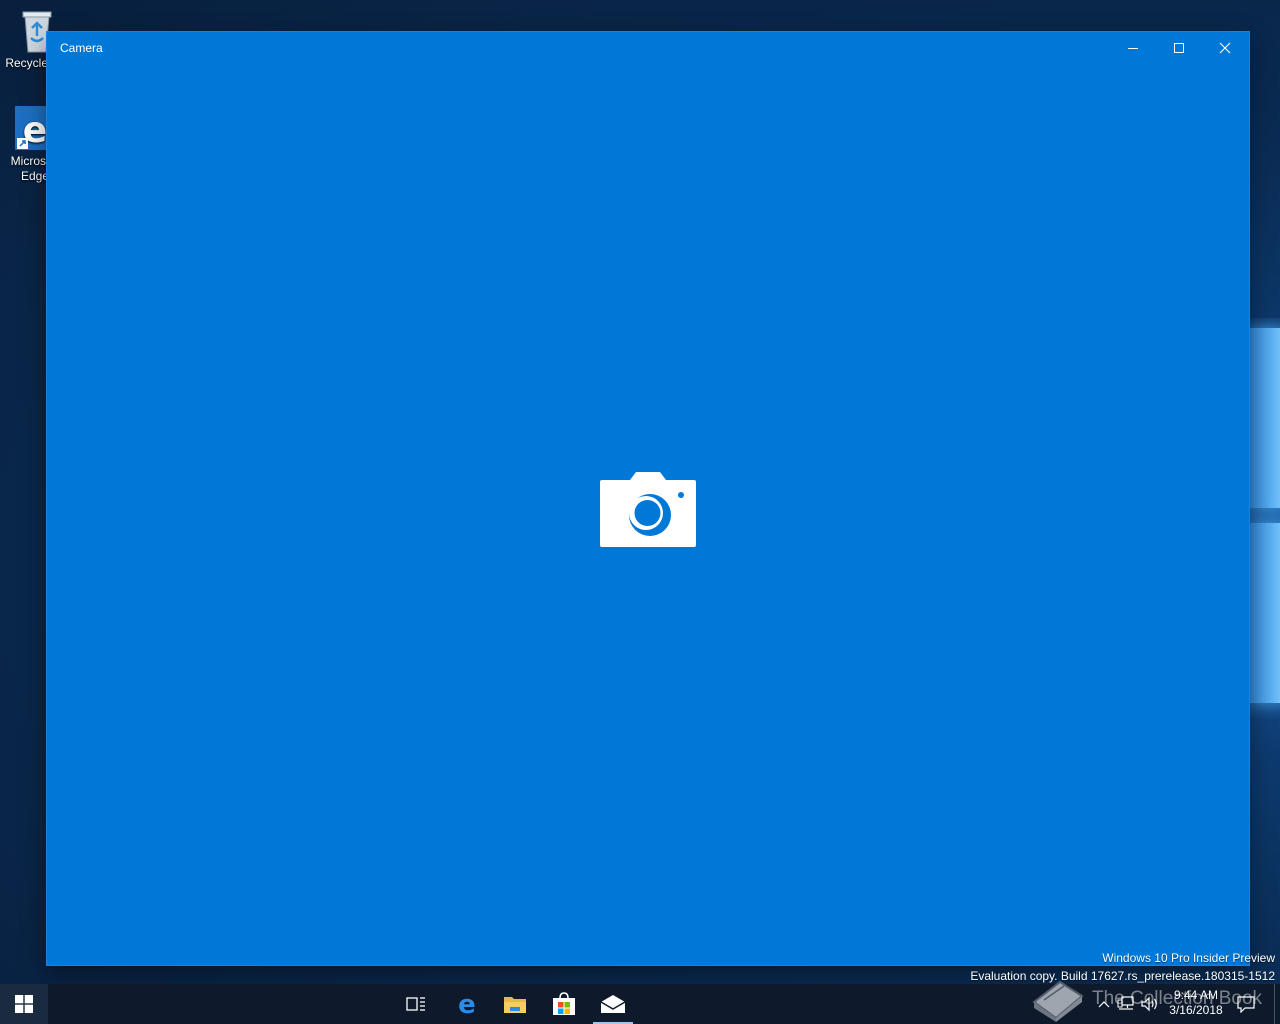 The height and width of the screenshot is (1024, 1280). What do you see at coordinates (1264, 518) in the screenshot?
I see `wallpaper-windows-logo` at bounding box center [1264, 518].